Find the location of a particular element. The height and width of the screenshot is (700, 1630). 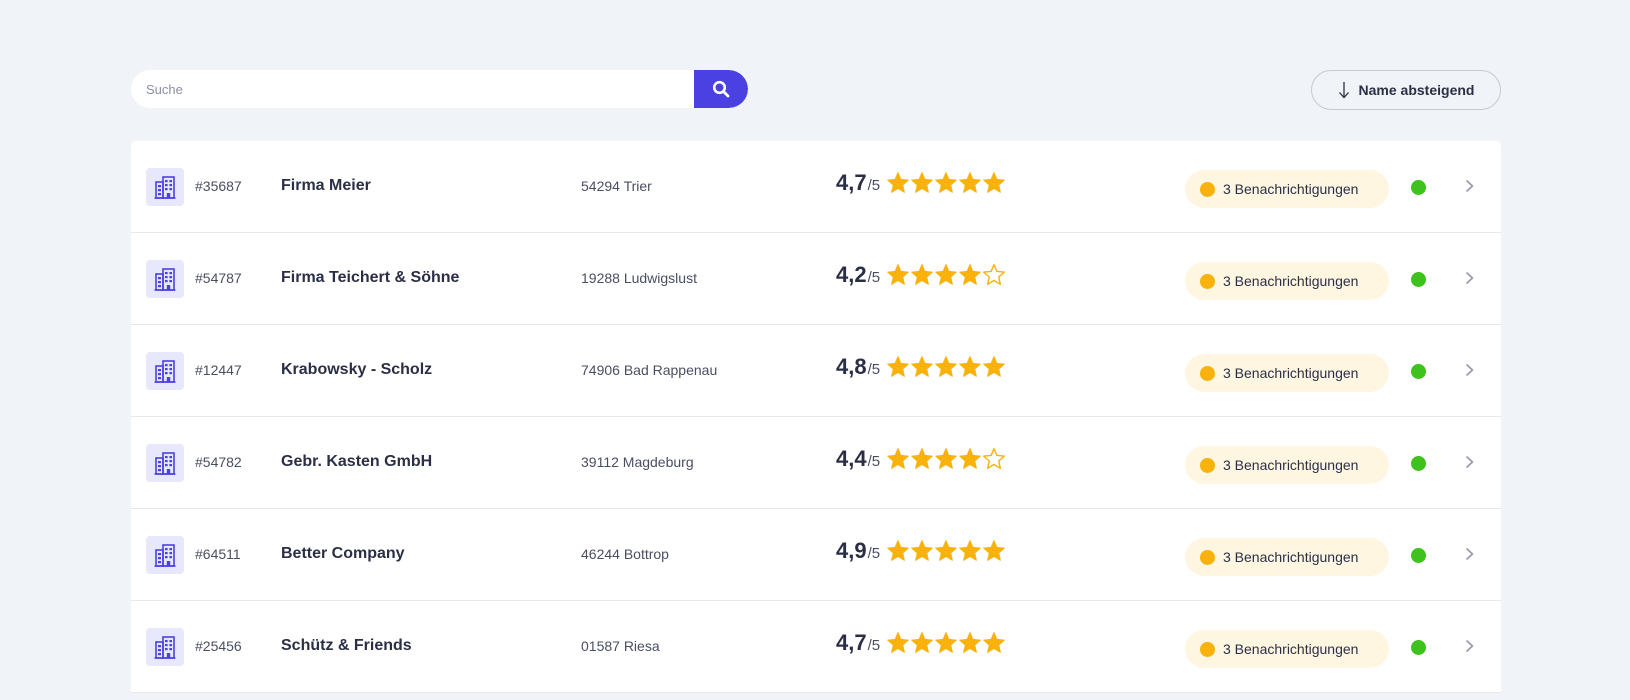

company-id: #54782 is located at coordinates (218, 462).